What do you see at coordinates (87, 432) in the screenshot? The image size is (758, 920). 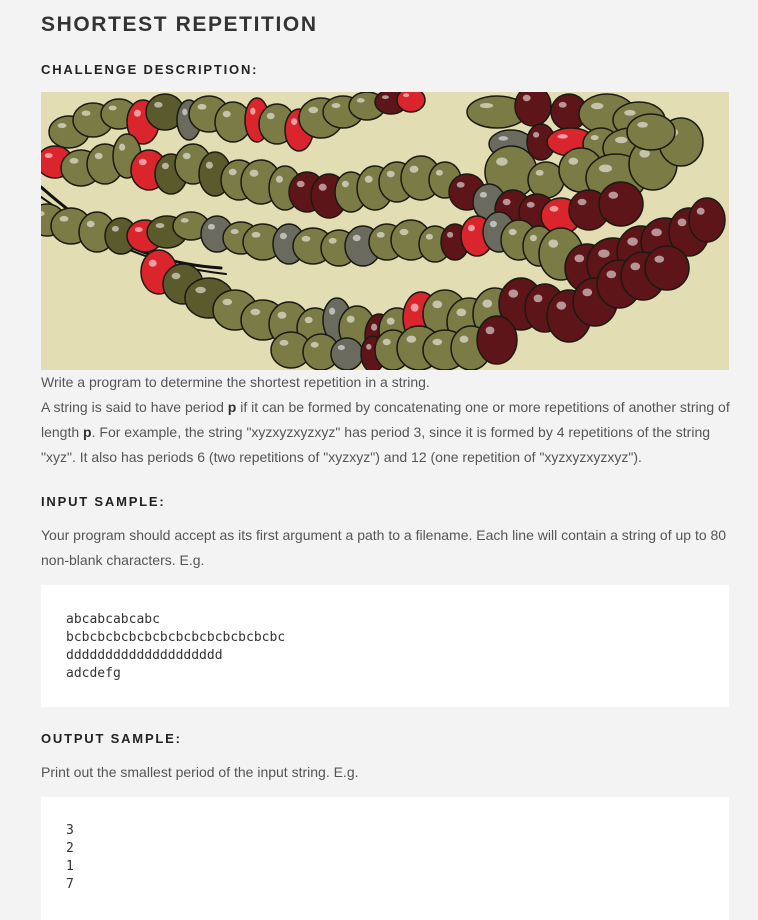 I see `period-variable-2: p` at bounding box center [87, 432].